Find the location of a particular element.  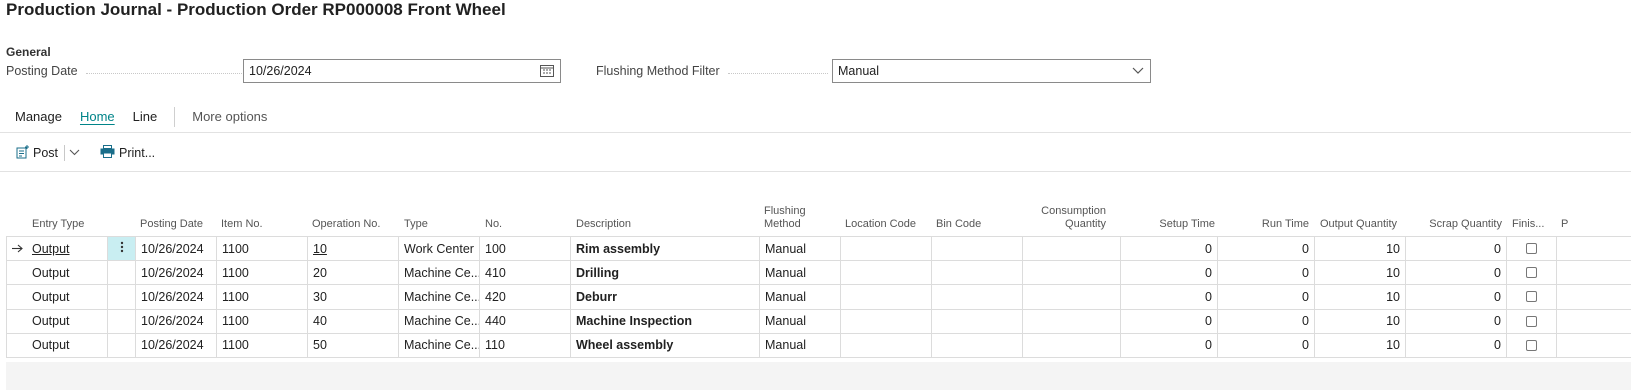

cell-description: Deburr is located at coordinates (665, 297).